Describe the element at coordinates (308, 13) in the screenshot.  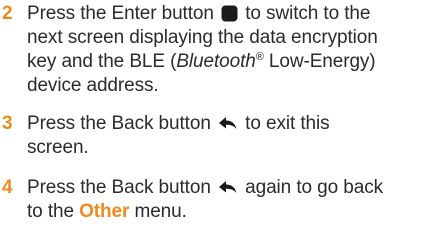
I see `step-text-segment: to switch to the` at that location.